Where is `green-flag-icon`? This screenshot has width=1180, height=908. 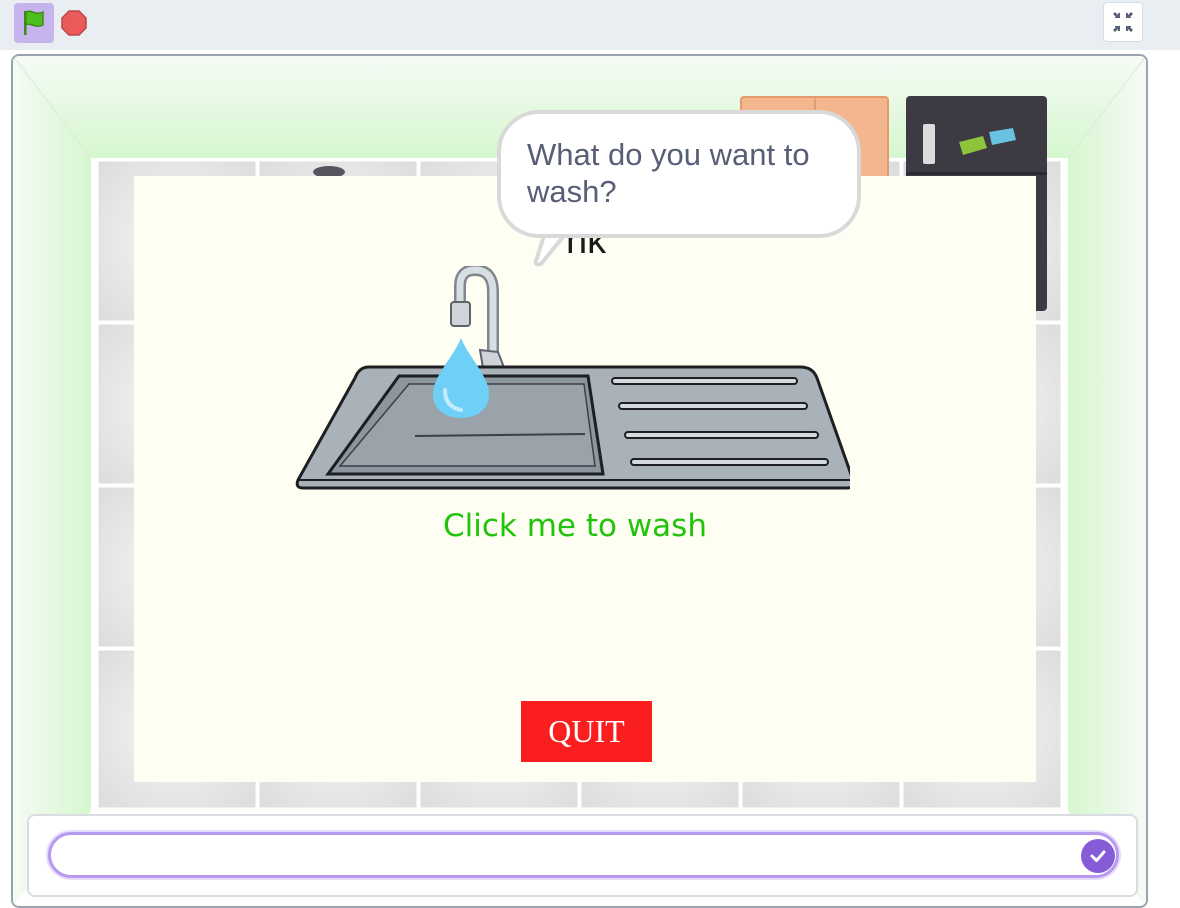 green-flag-icon is located at coordinates (34, 22).